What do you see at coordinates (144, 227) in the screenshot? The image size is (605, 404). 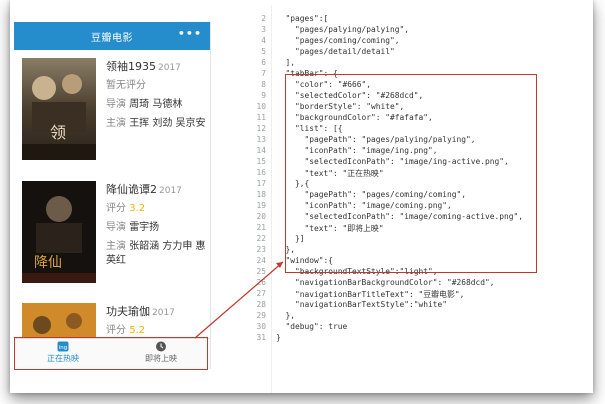 I see `movie-director: 雷宇扬` at bounding box center [144, 227].